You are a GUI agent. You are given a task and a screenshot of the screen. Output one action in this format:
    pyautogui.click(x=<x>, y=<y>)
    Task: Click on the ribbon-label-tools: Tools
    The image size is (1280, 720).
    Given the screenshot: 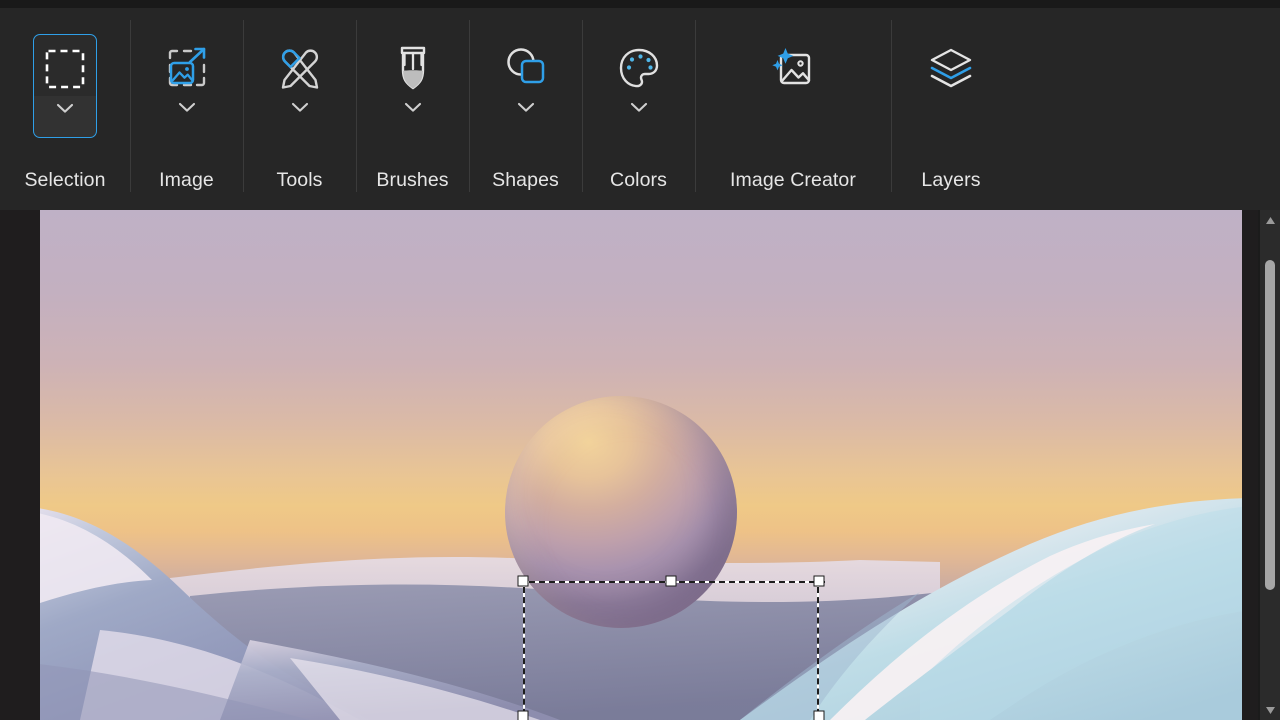 What is the action you would take?
    pyautogui.click(x=299, y=180)
    